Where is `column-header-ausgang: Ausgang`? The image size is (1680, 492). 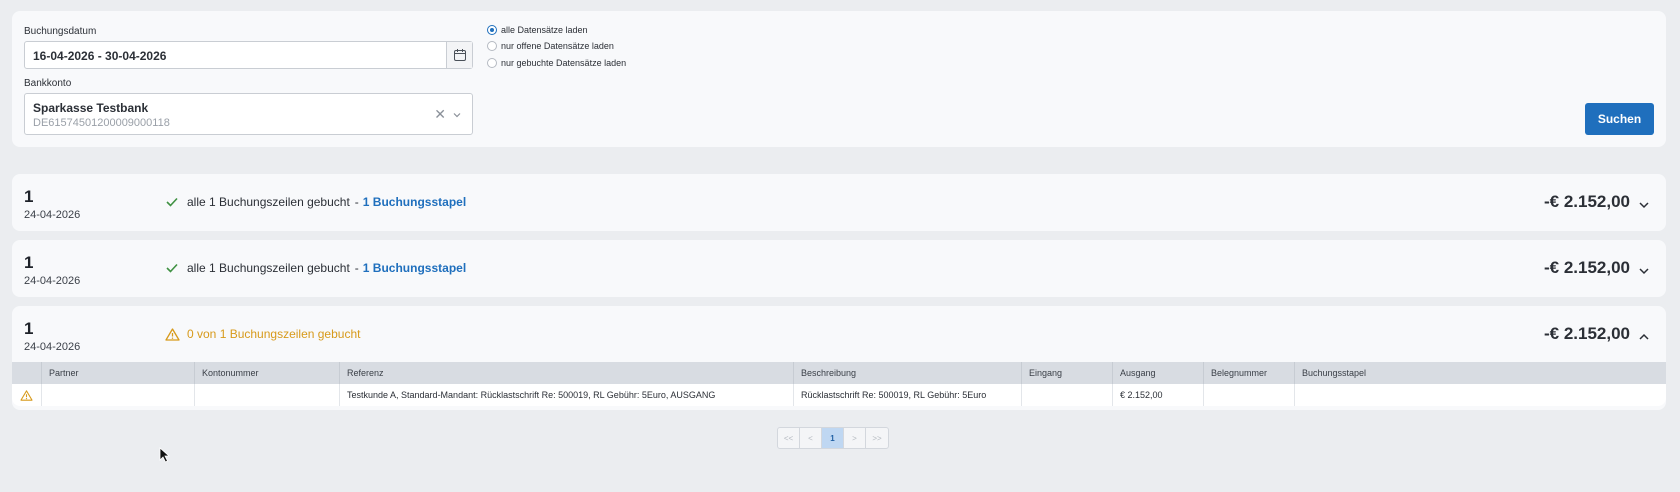 column-header-ausgang: Ausgang is located at coordinates (1157, 373).